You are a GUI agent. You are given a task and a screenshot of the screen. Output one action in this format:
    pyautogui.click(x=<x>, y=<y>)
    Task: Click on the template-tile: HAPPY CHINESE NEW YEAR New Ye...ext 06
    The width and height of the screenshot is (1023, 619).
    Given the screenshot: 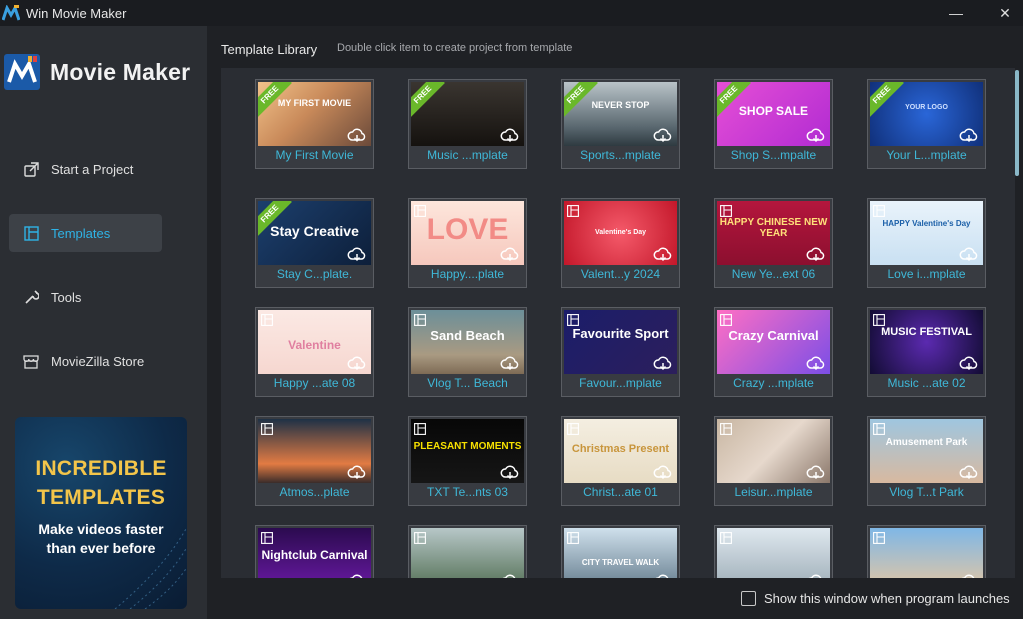 What is the action you would take?
    pyautogui.click(x=773, y=243)
    